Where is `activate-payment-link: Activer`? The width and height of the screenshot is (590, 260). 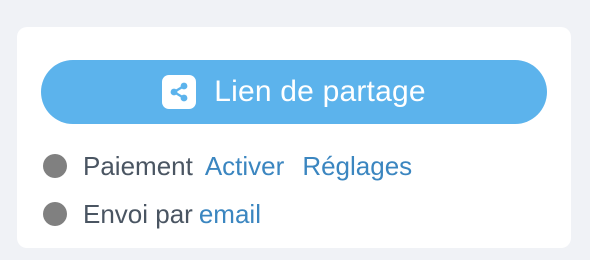 activate-payment-link: Activer is located at coordinates (244, 166).